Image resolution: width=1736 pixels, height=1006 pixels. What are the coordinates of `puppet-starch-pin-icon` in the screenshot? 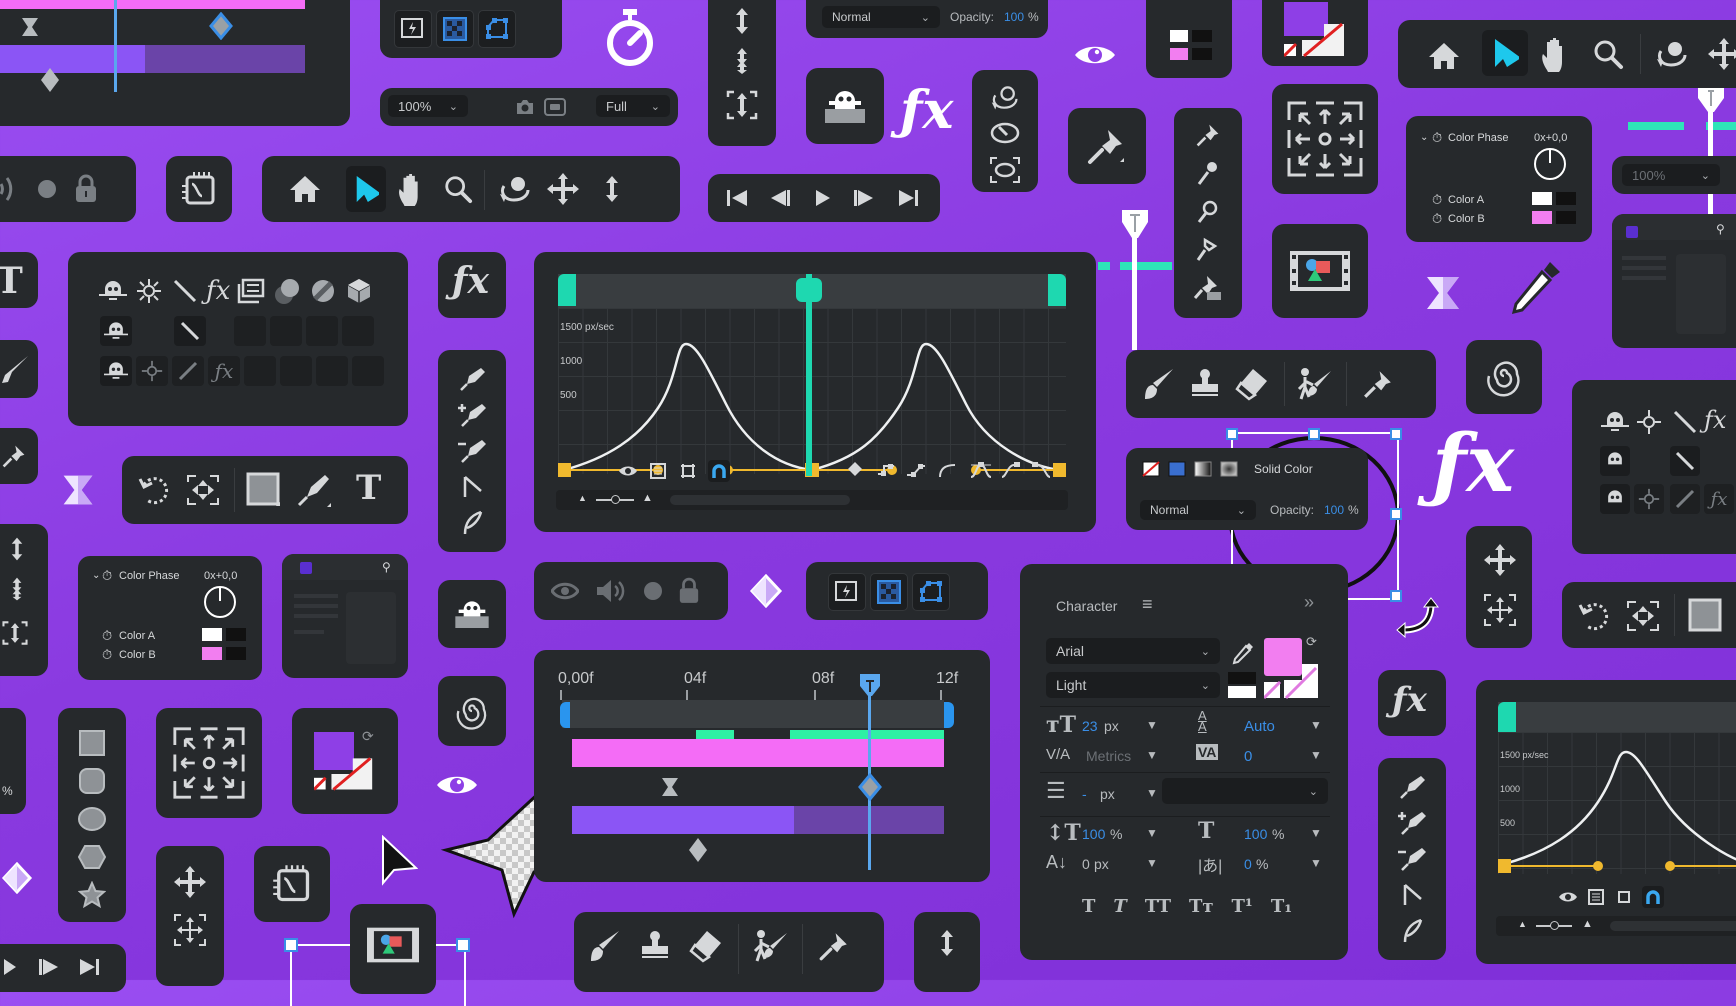 It's located at (1208, 249).